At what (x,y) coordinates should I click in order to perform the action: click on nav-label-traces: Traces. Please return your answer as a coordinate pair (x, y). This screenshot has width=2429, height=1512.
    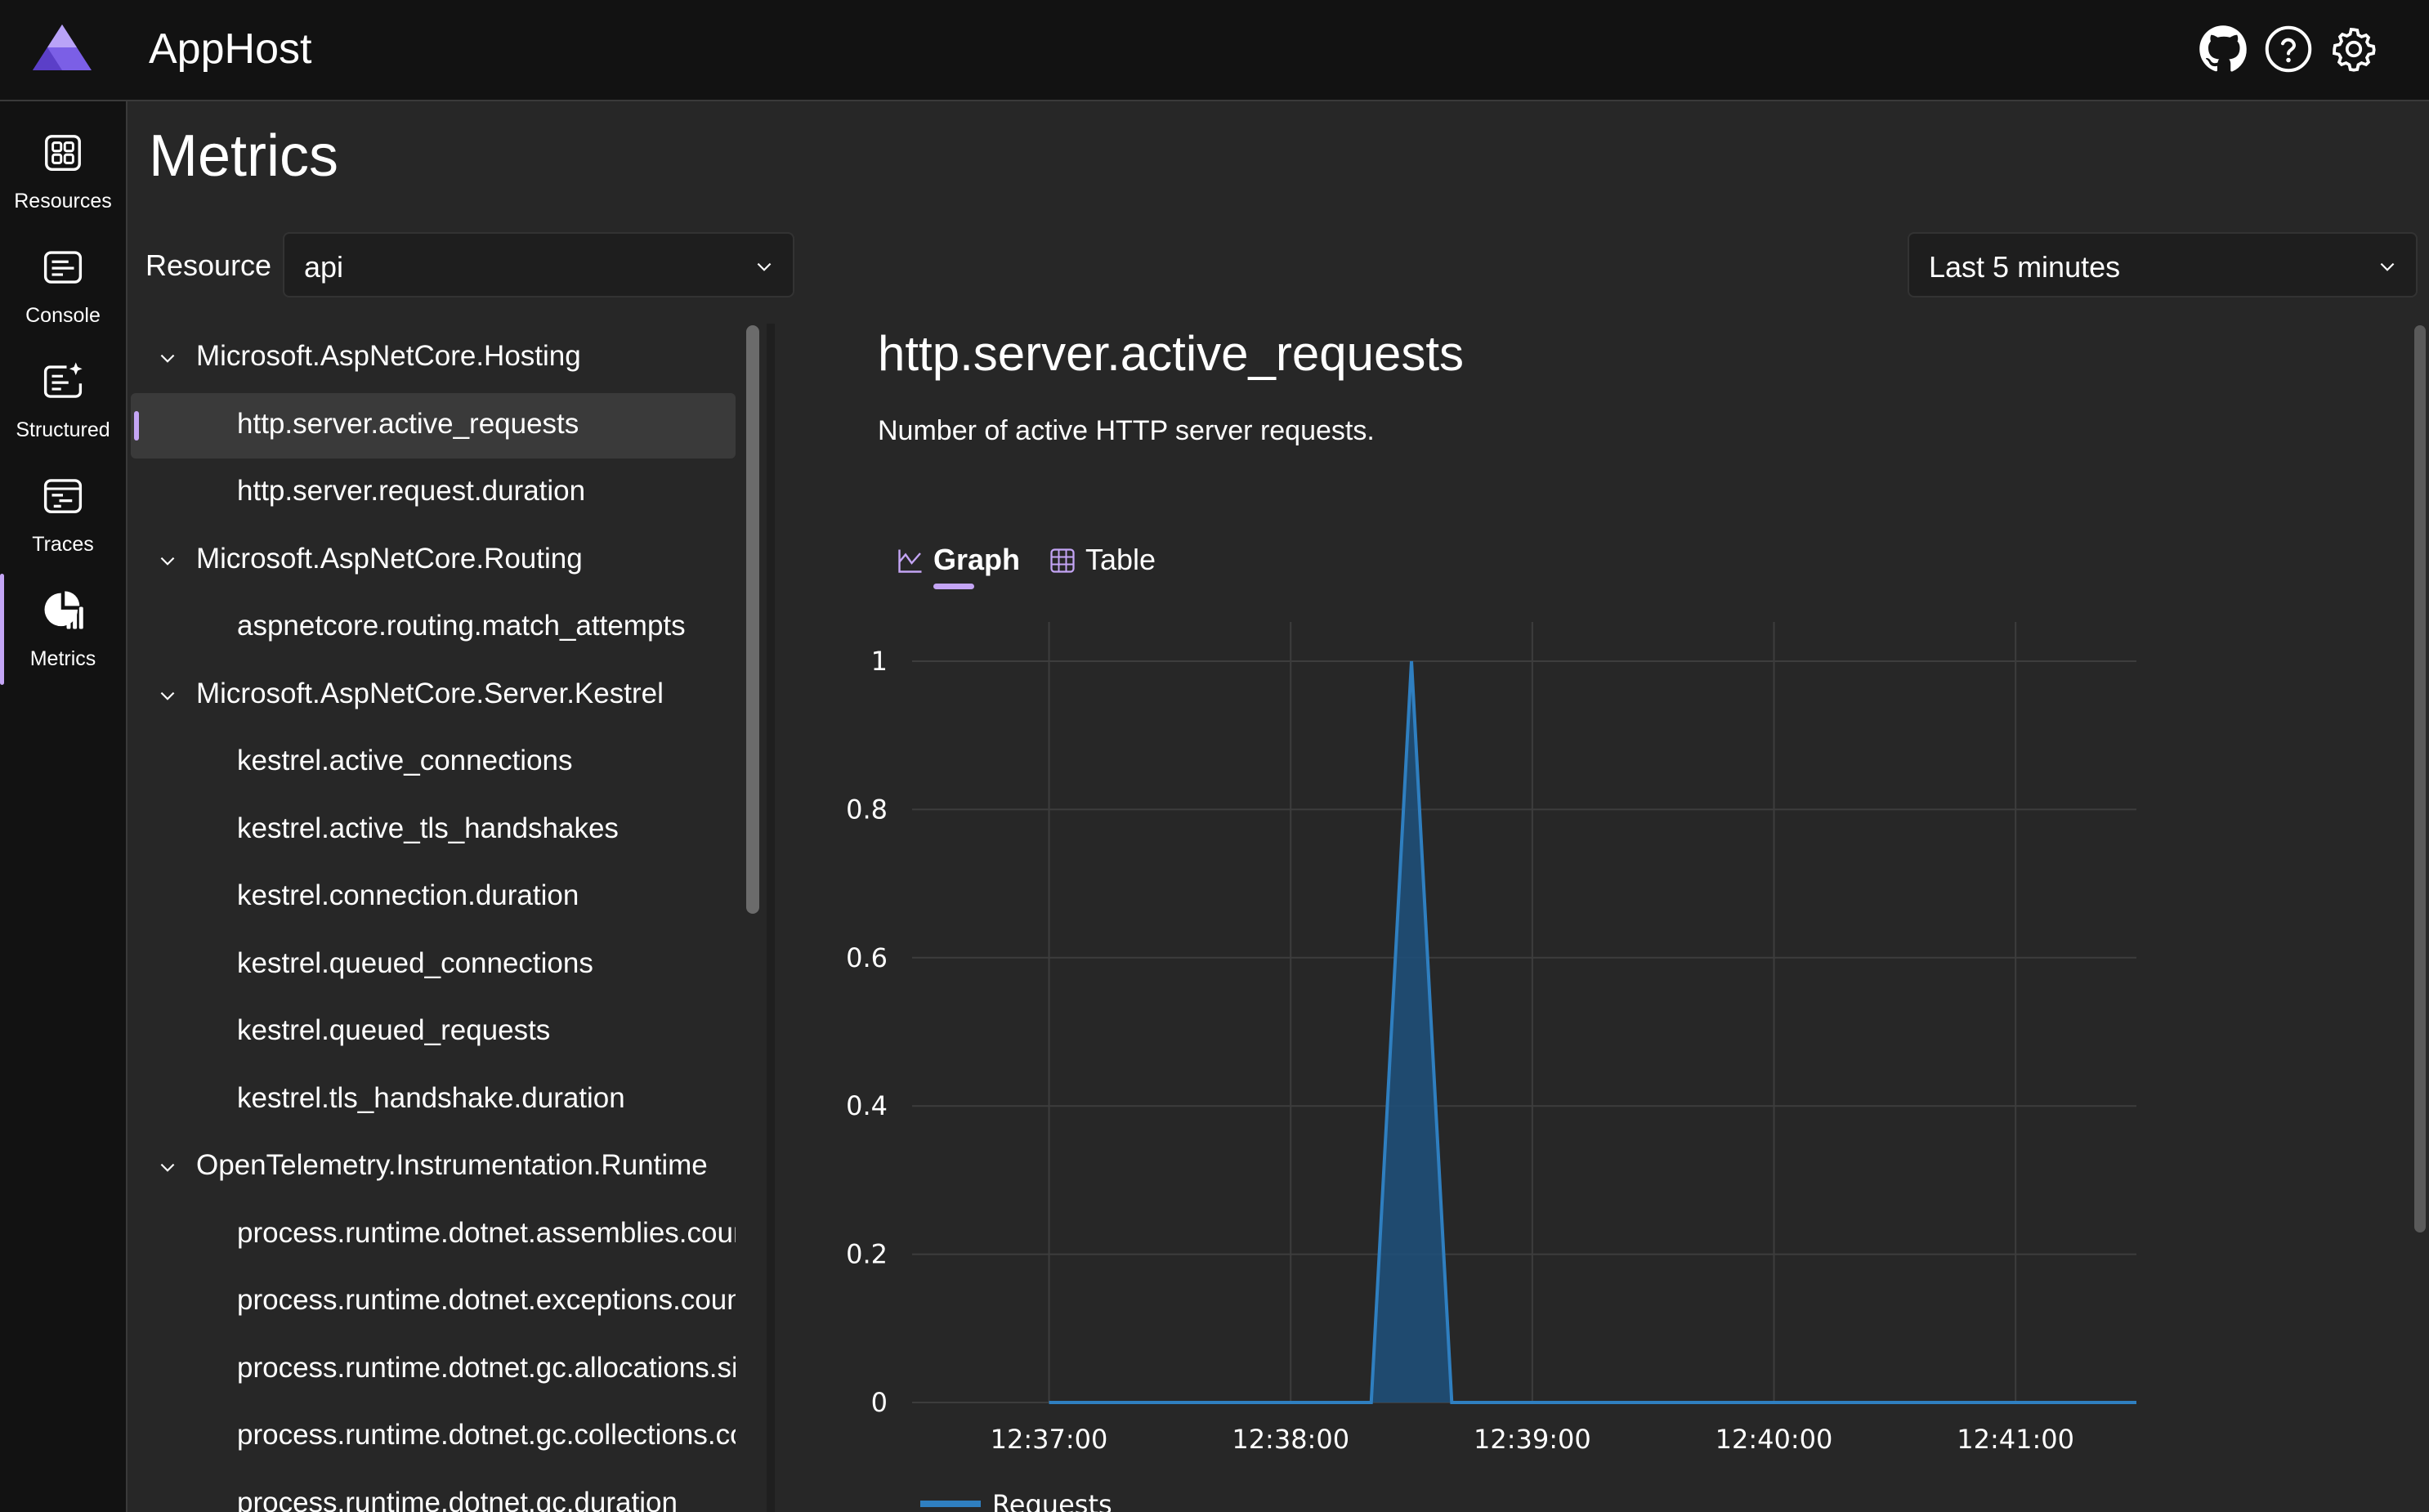
    Looking at the image, I should click on (63, 544).